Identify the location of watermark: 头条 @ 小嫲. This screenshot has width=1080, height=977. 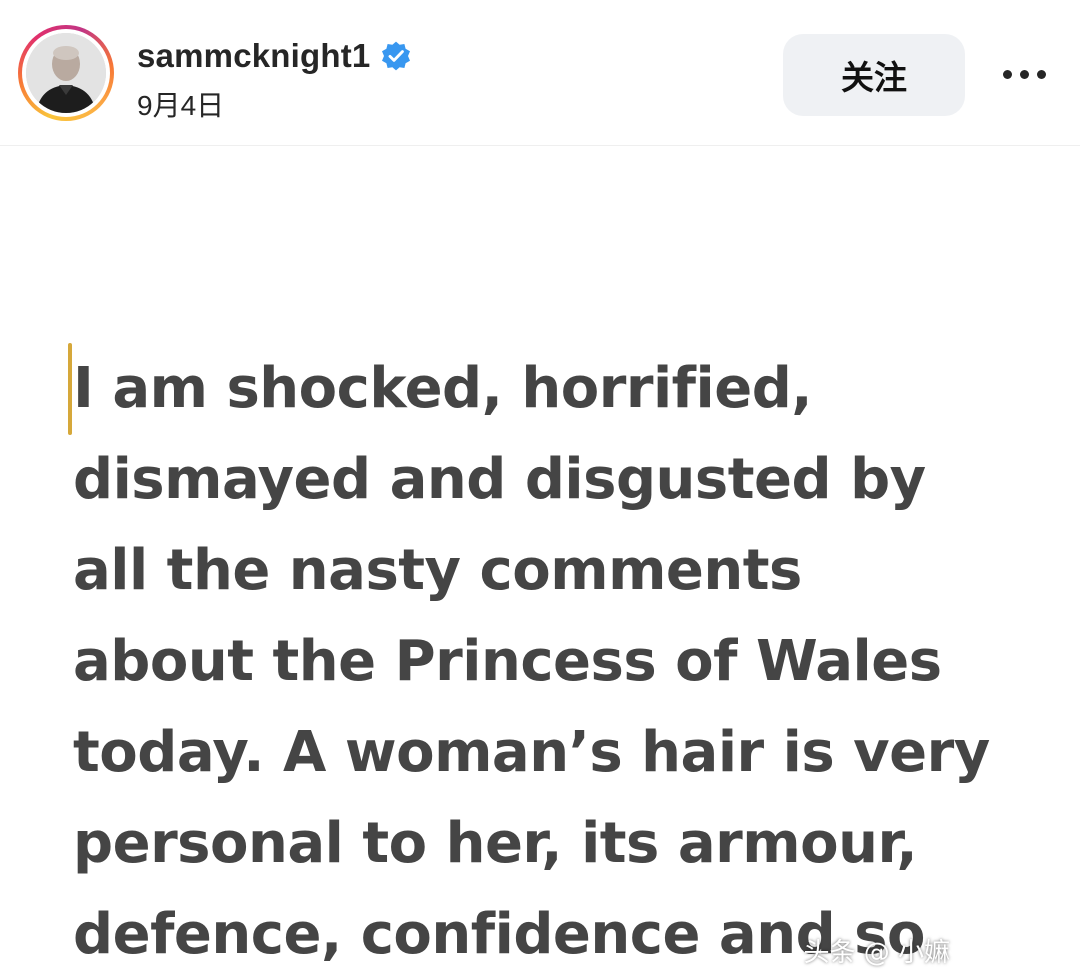
(876, 953).